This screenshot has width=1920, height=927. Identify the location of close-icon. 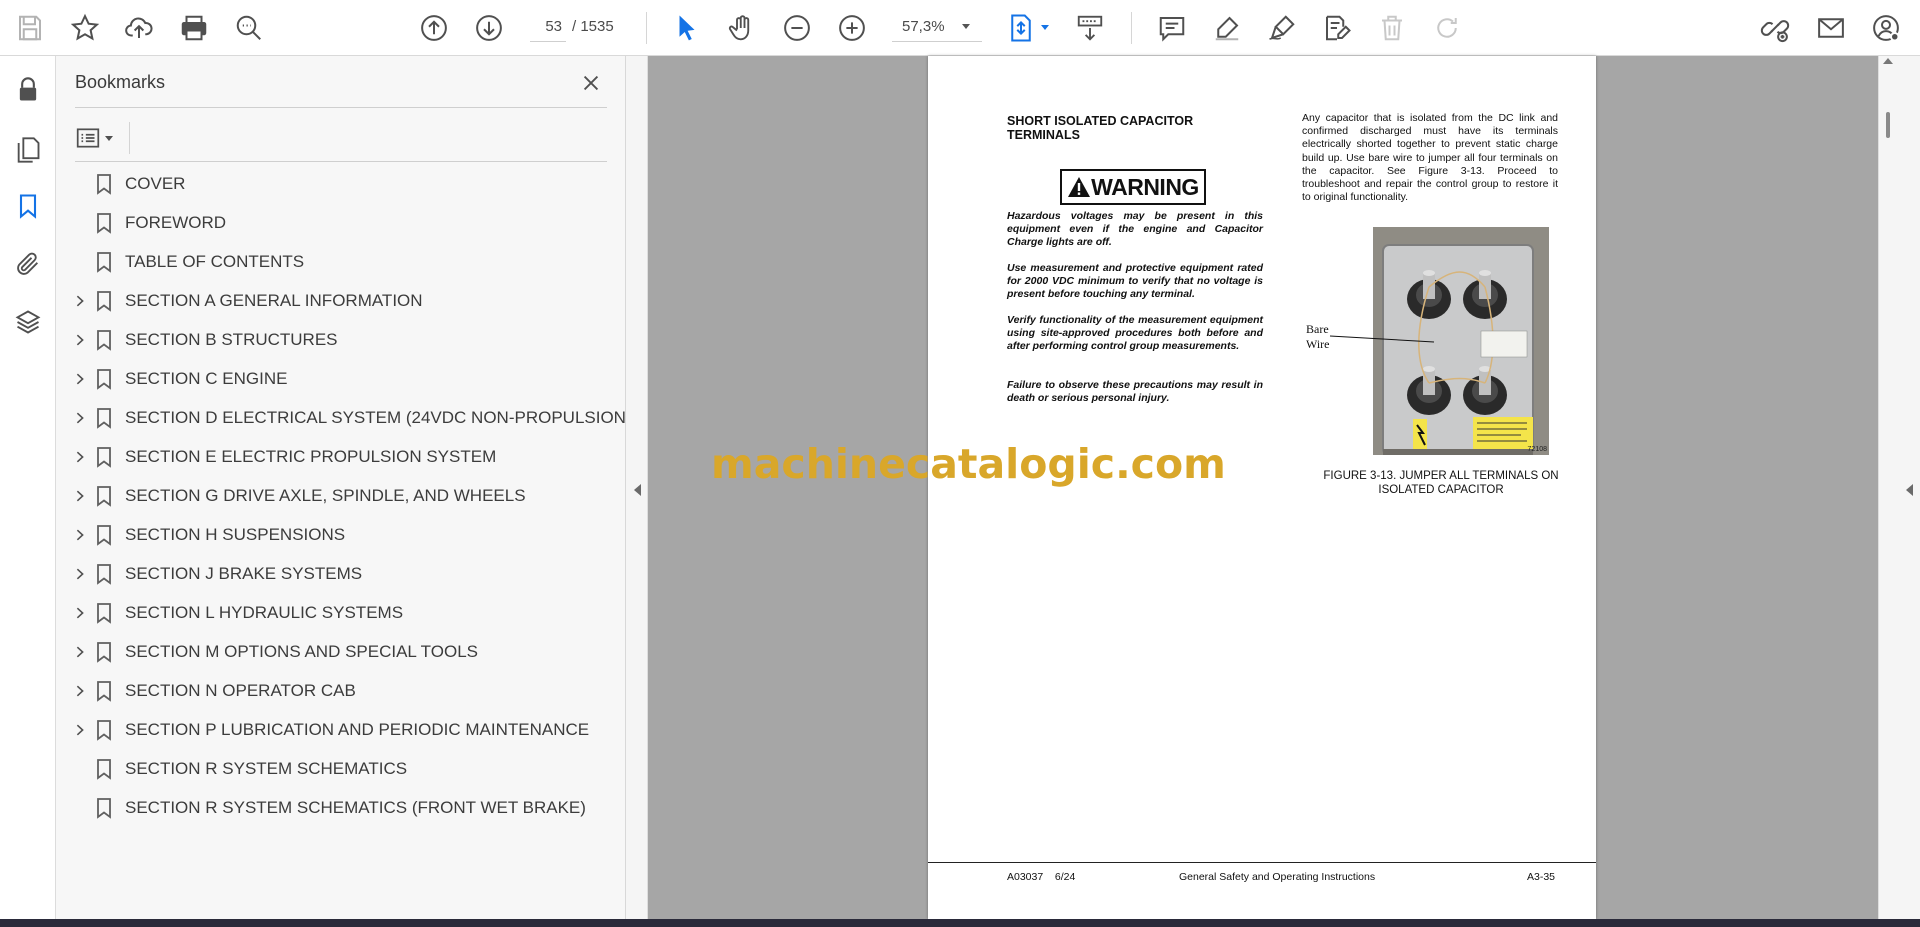
(591, 83).